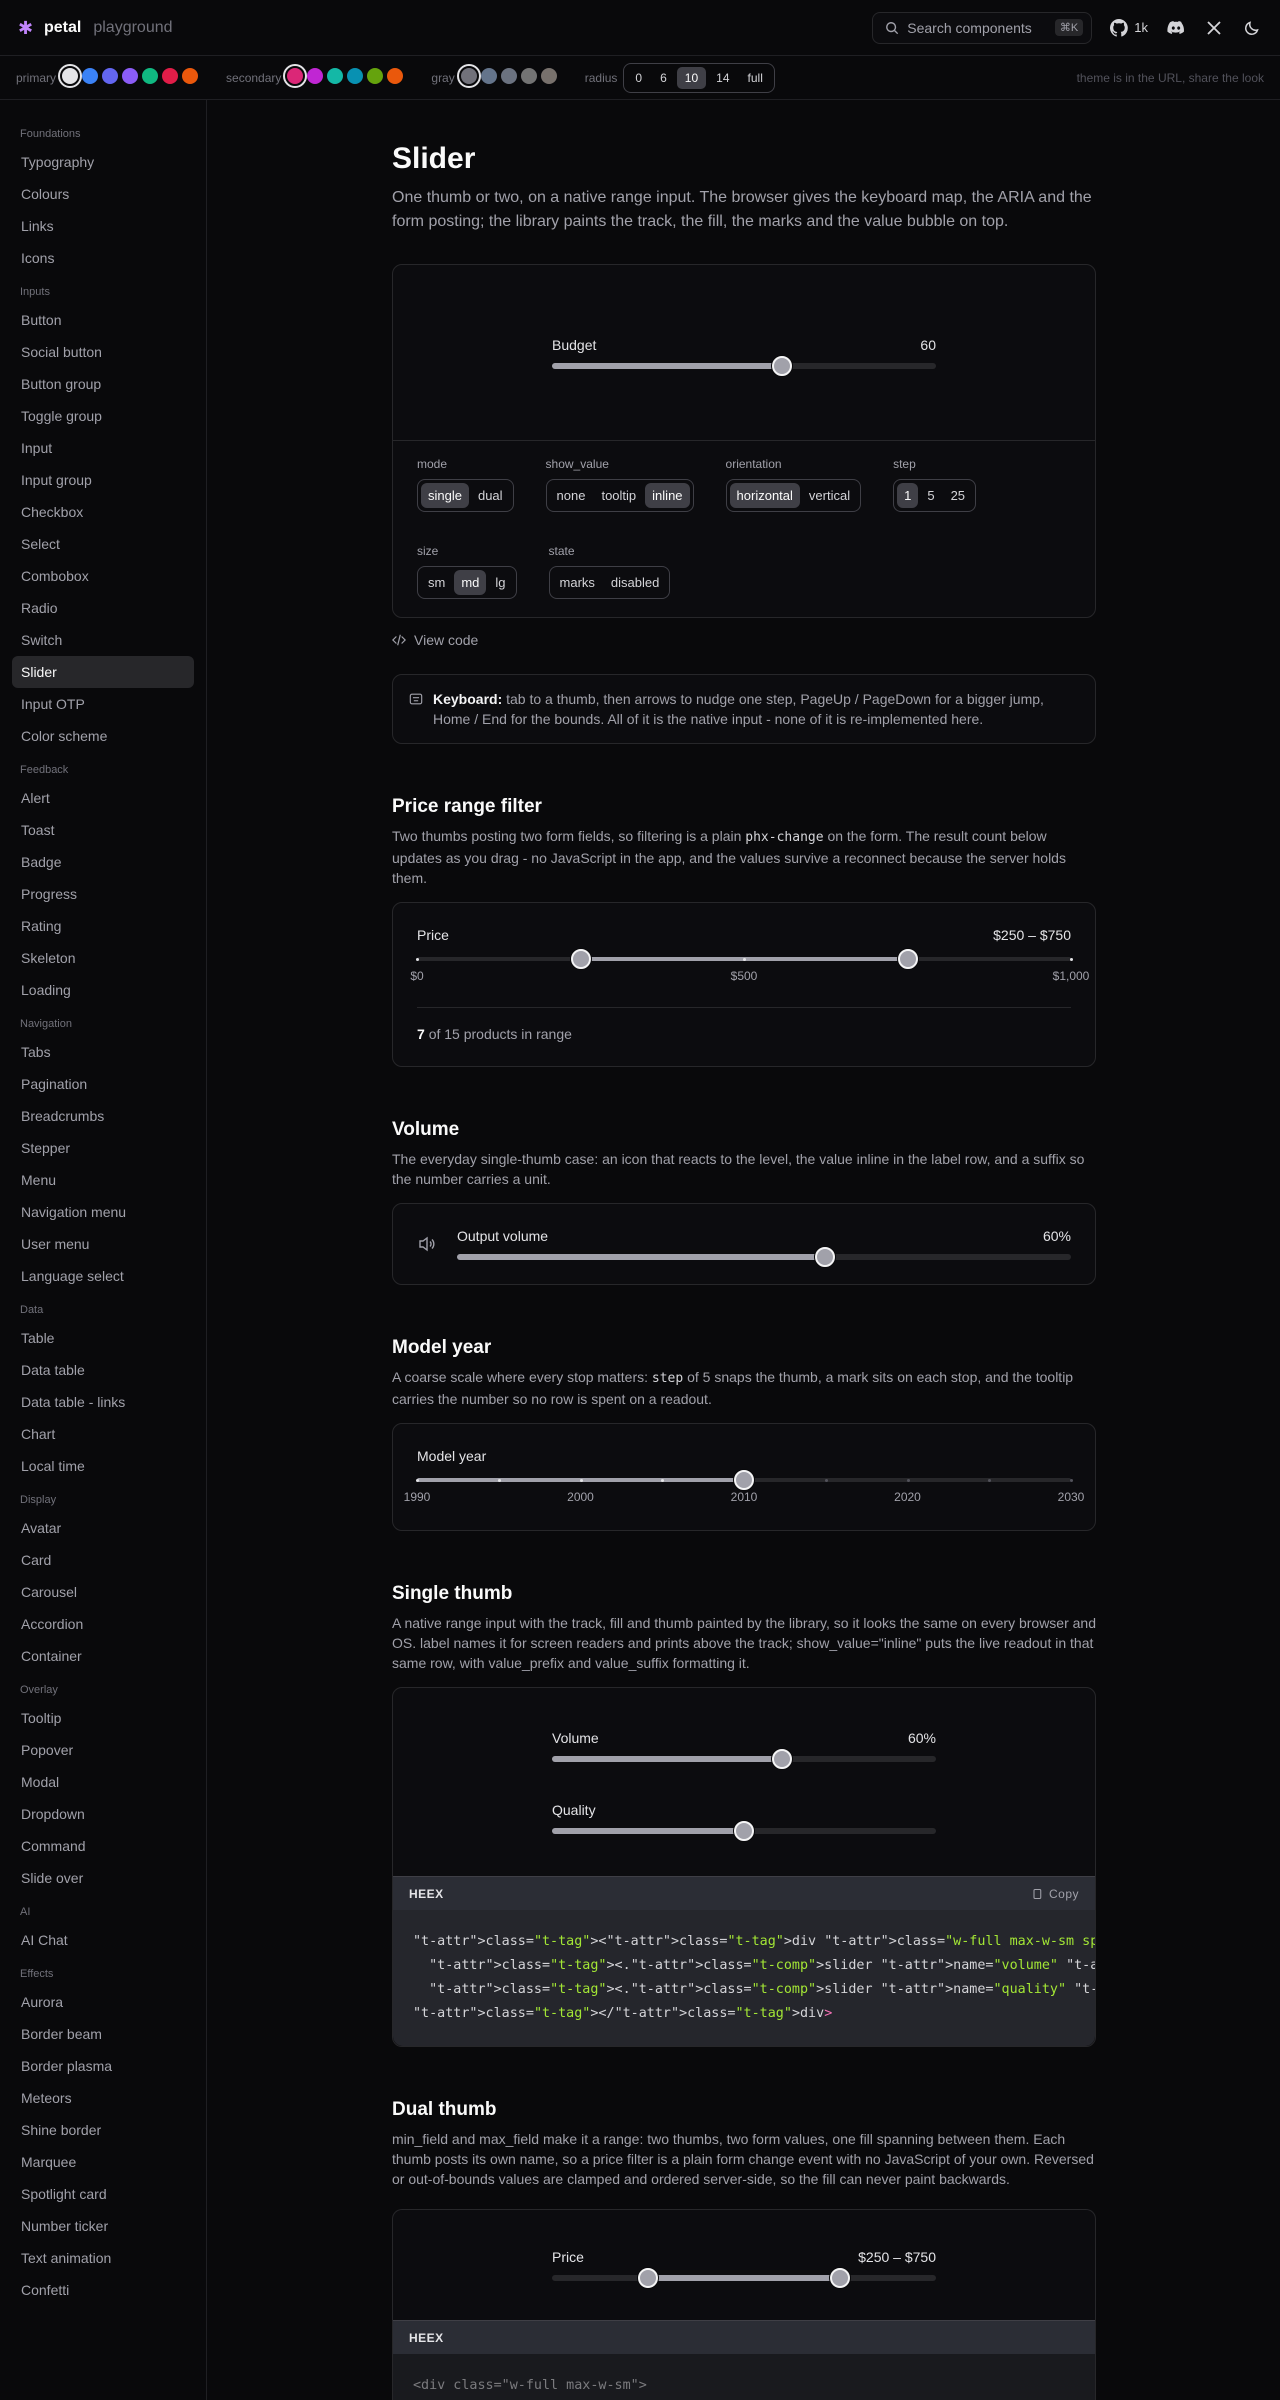 The height and width of the screenshot is (2400, 1280). Describe the element at coordinates (577, 582) in the screenshot. I see `option-marks: marks` at that location.